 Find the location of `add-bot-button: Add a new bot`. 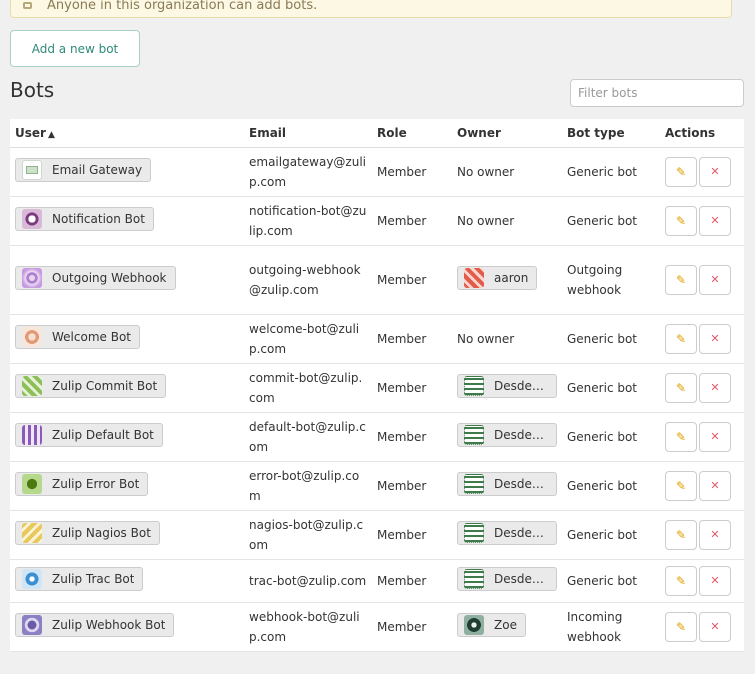

add-bot-button: Add a new bot is located at coordinates (75, 48).